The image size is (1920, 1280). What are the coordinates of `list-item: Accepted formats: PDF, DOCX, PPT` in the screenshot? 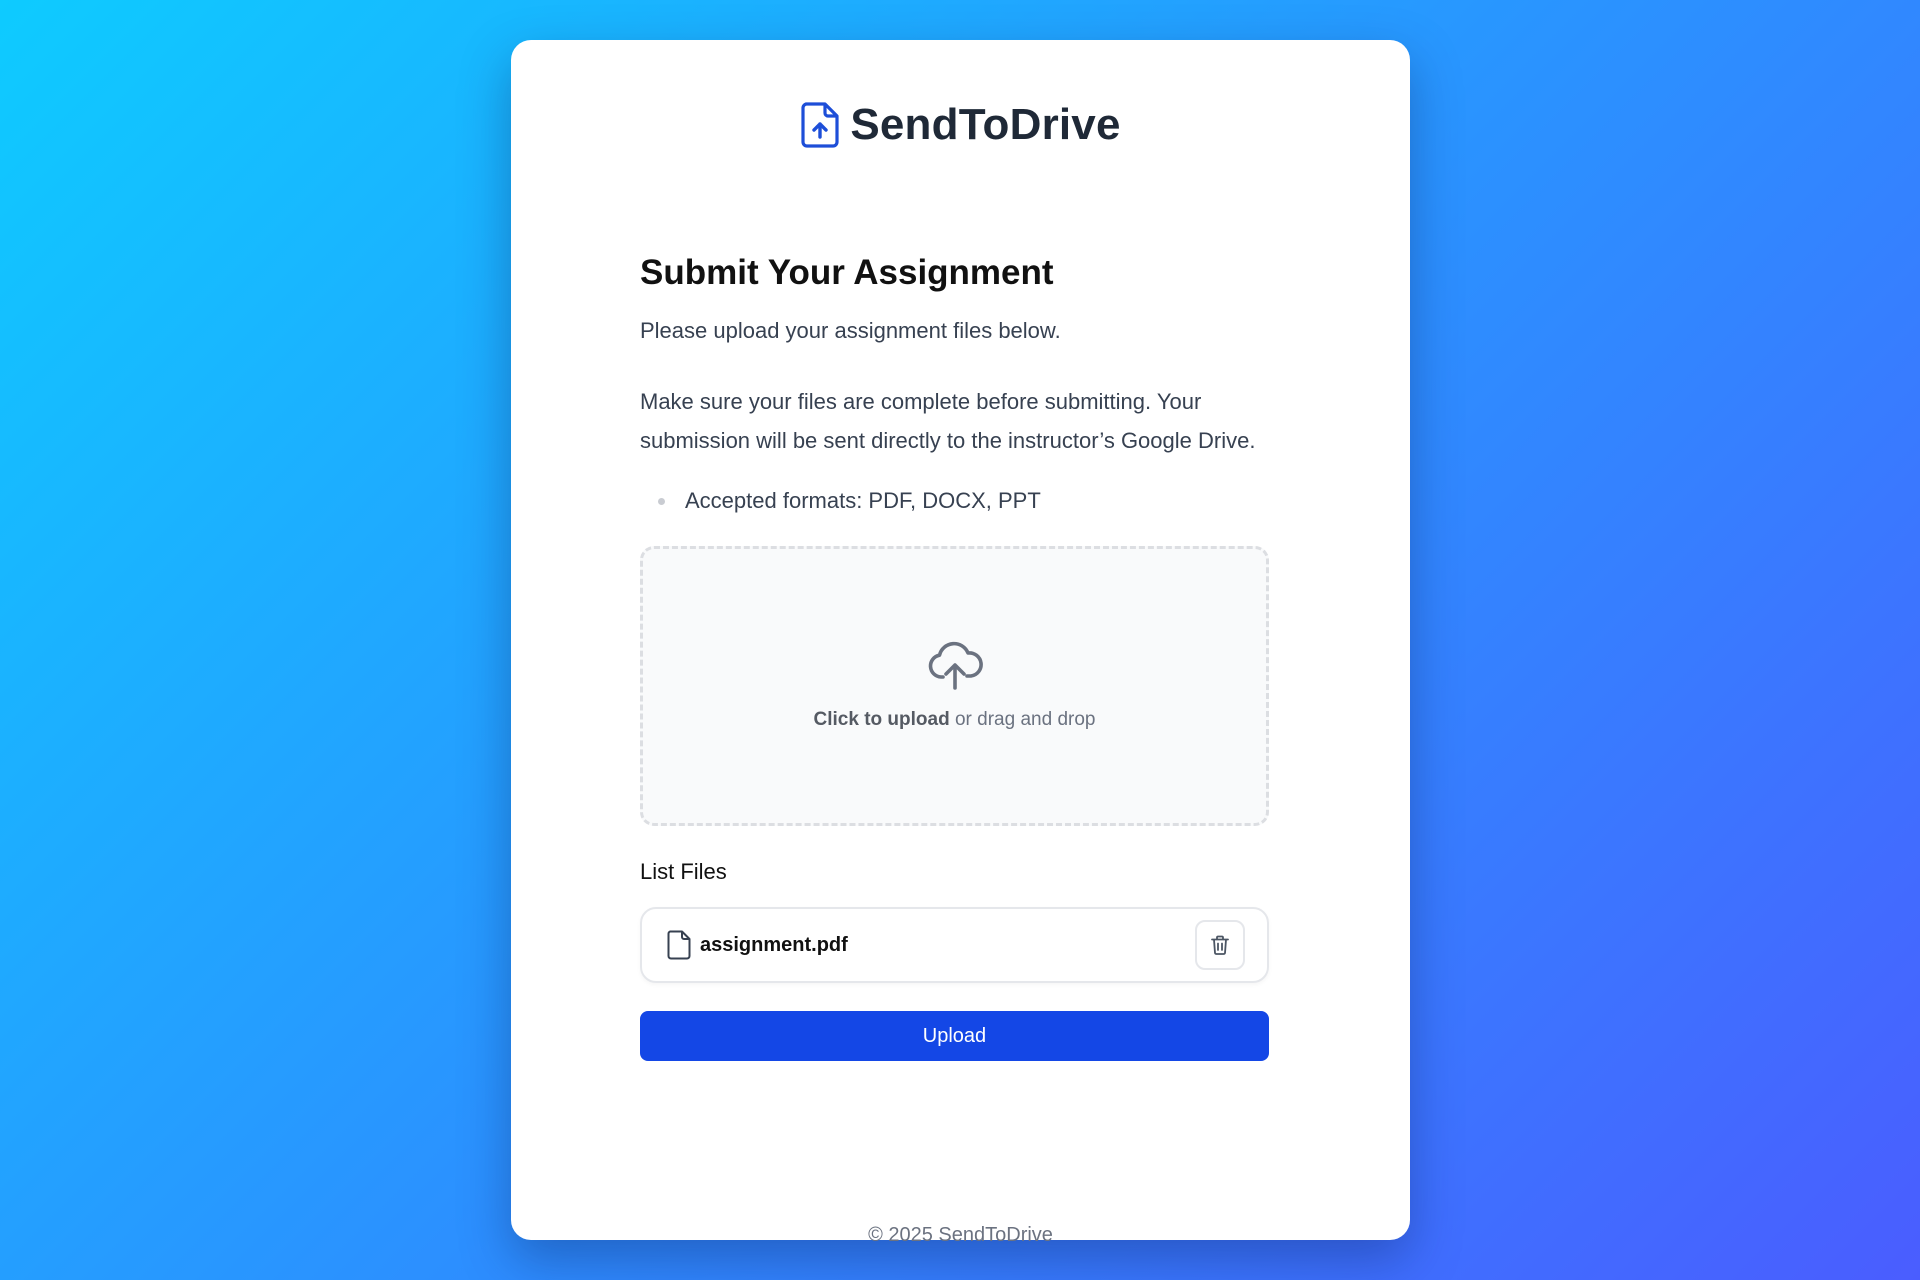 It's located at (840, 501).